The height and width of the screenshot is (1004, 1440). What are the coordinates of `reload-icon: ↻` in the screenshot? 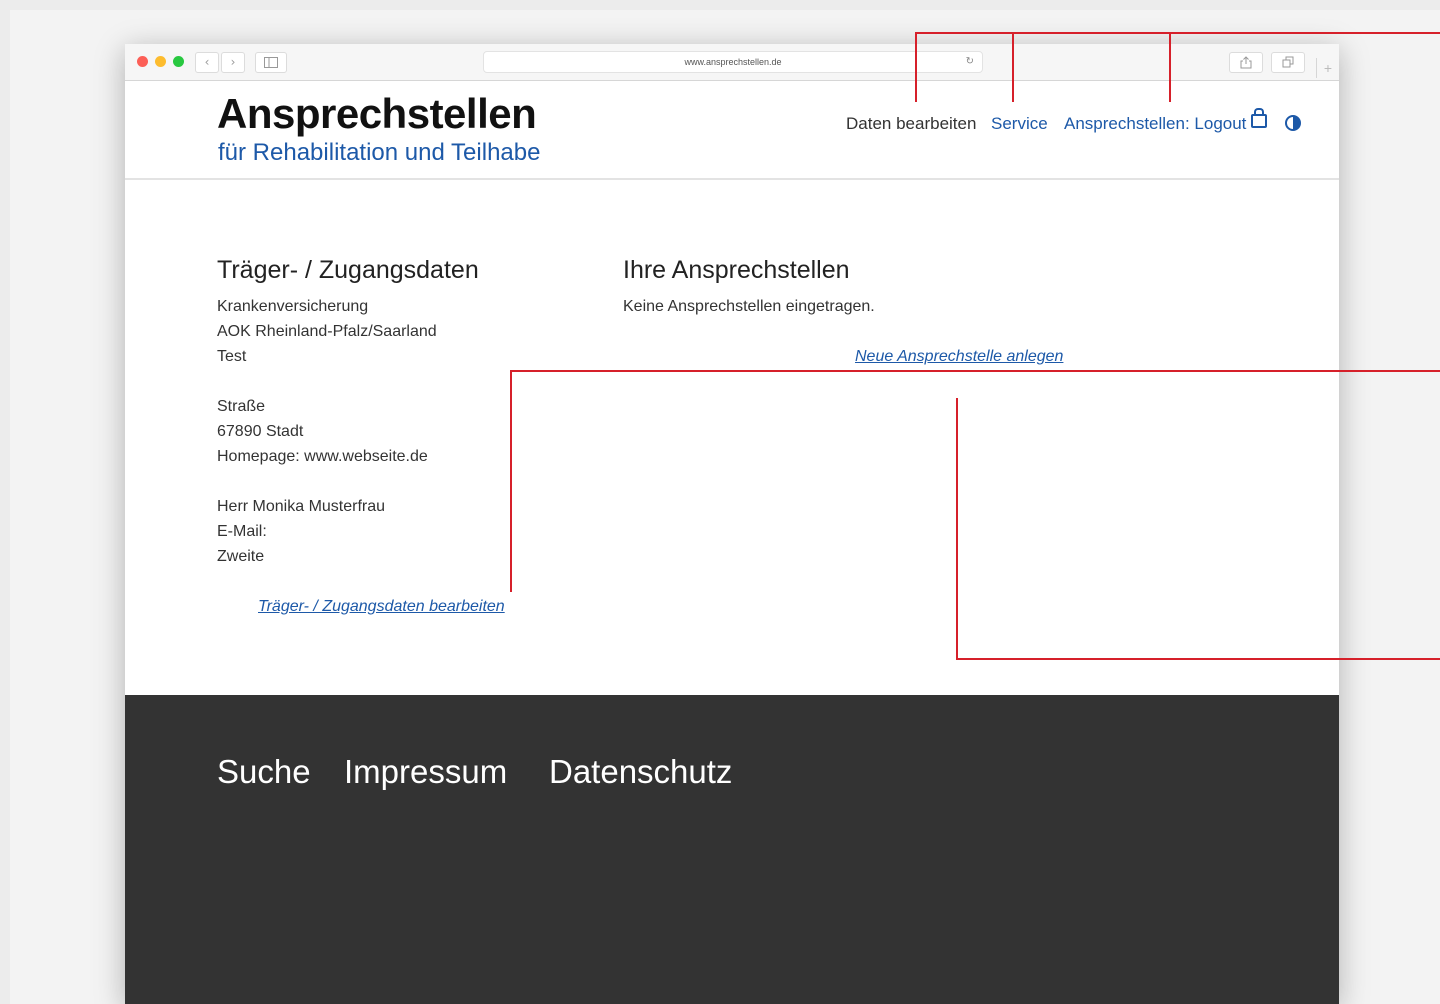 It's located at (970, 62).